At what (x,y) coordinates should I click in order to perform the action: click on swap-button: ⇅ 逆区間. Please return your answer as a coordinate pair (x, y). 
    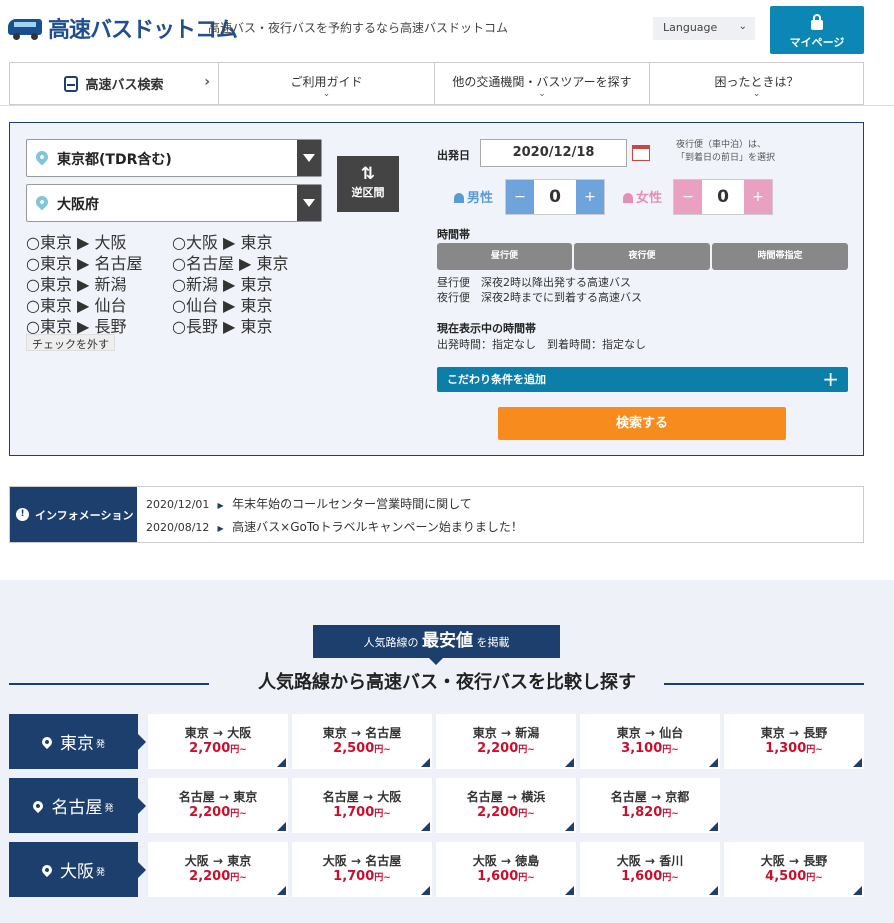
    Looking at the image, I should click on (368, 184).